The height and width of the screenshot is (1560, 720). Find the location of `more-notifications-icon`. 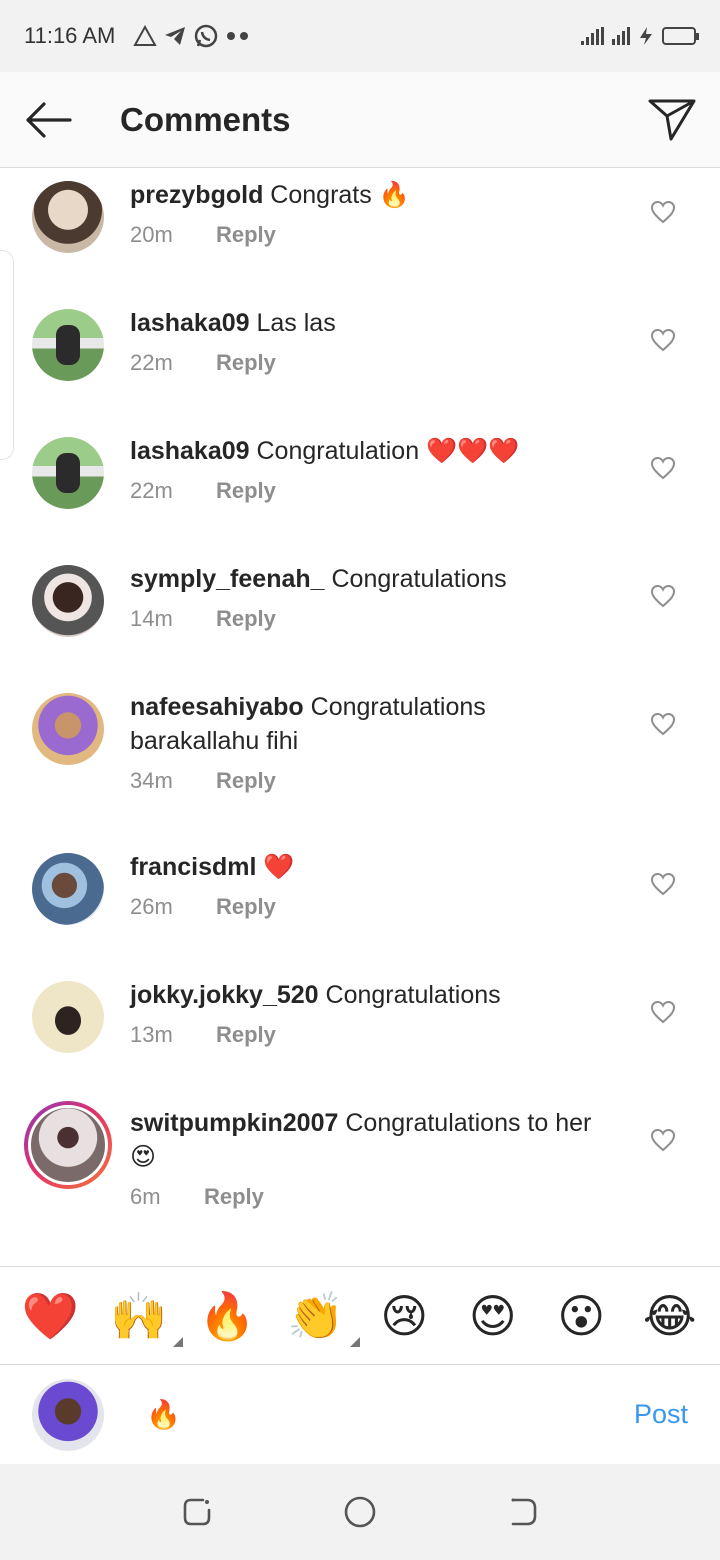

more-notifications-icon is located at coordinates (238, 36).